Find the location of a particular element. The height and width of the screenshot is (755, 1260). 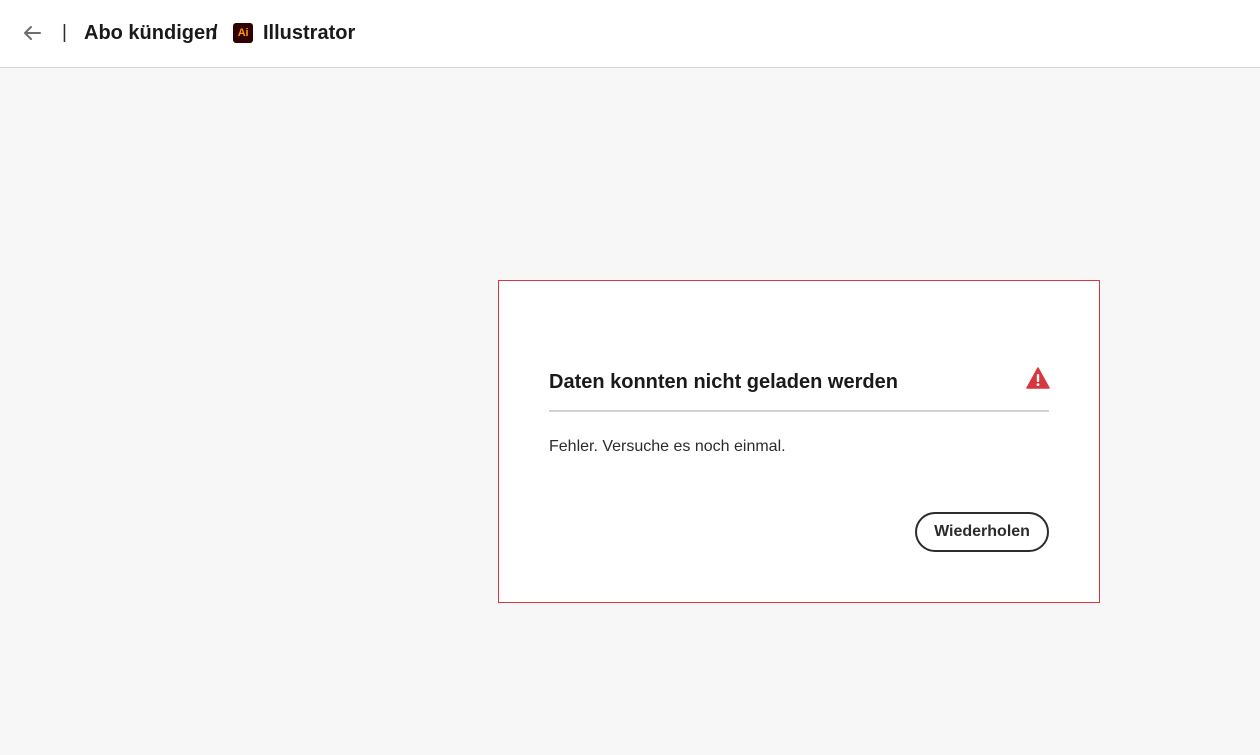

illustrator-app-icon: Ai is located at coordinates (243, 33).